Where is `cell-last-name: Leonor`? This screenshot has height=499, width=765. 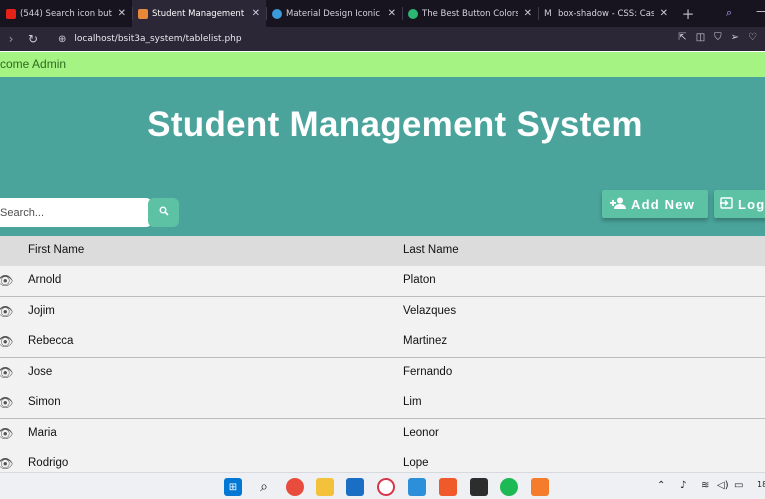 cell-last-name: Leonor is located at coordinates (421, 433).